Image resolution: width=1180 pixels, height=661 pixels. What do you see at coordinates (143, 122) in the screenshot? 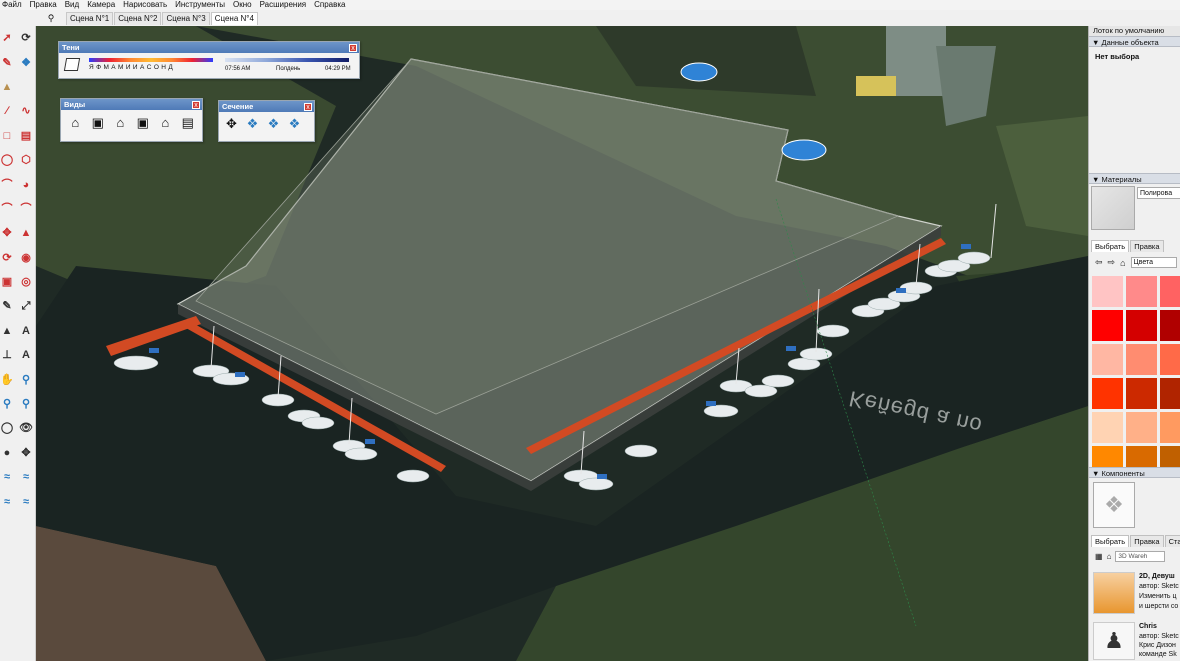
I see `right-view-icon: ▣` at bounding box center [143, 122].